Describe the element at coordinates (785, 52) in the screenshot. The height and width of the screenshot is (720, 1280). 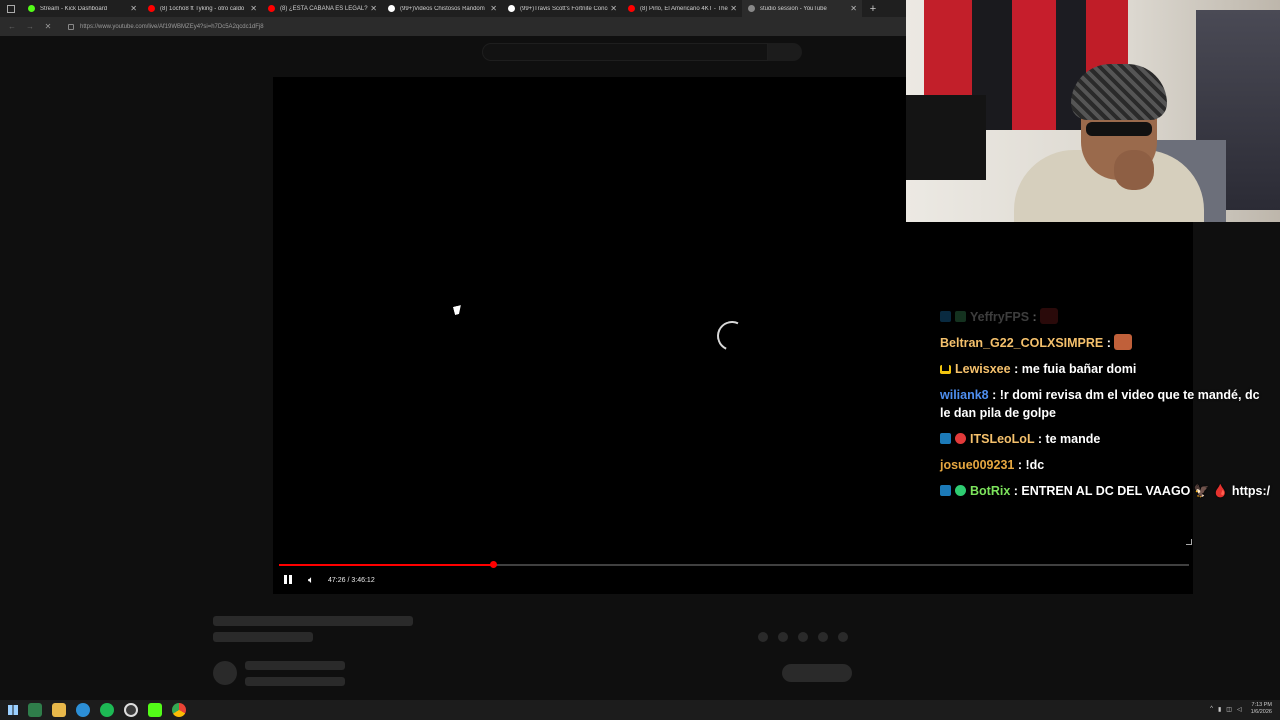
I see `search-button` at that location.